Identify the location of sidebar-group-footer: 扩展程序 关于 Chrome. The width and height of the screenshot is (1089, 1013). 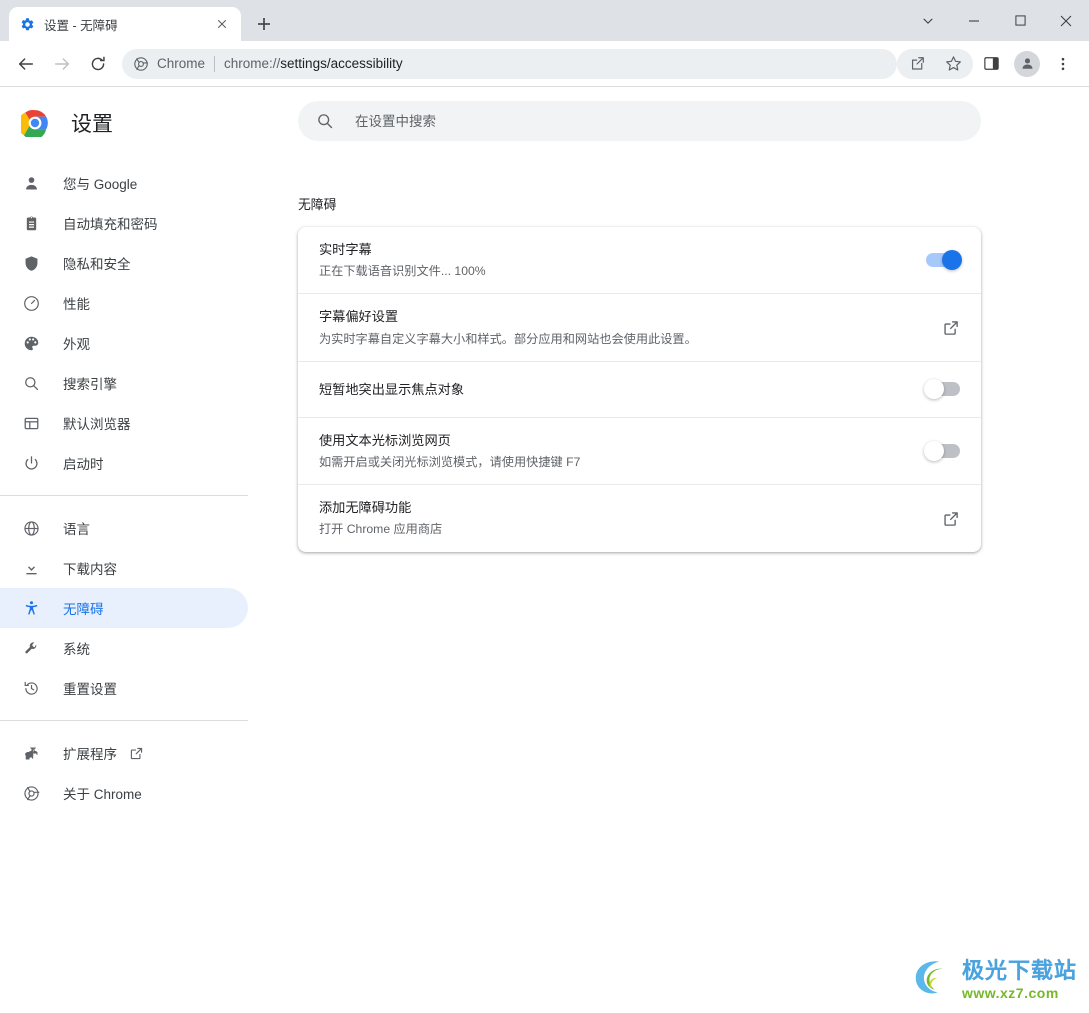
(145, 773).